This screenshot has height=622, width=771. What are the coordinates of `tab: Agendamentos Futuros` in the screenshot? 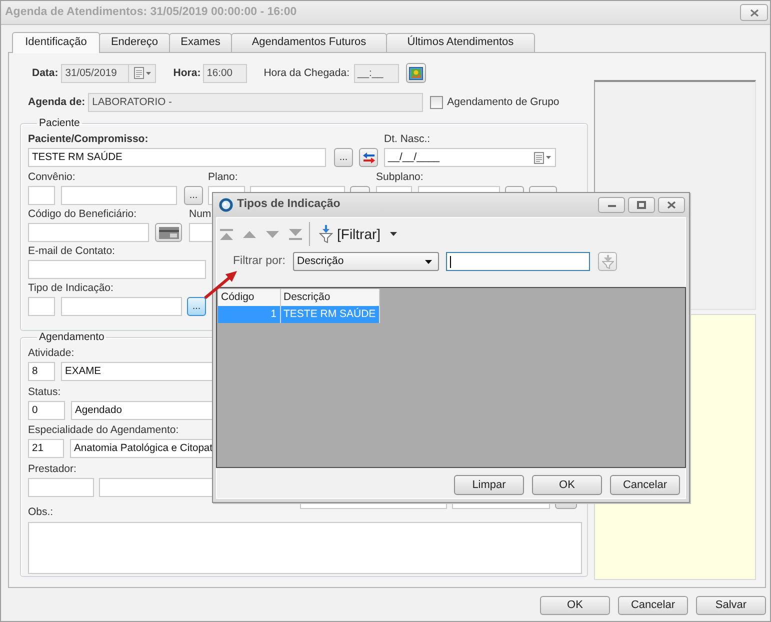 It's located at (309, 42).